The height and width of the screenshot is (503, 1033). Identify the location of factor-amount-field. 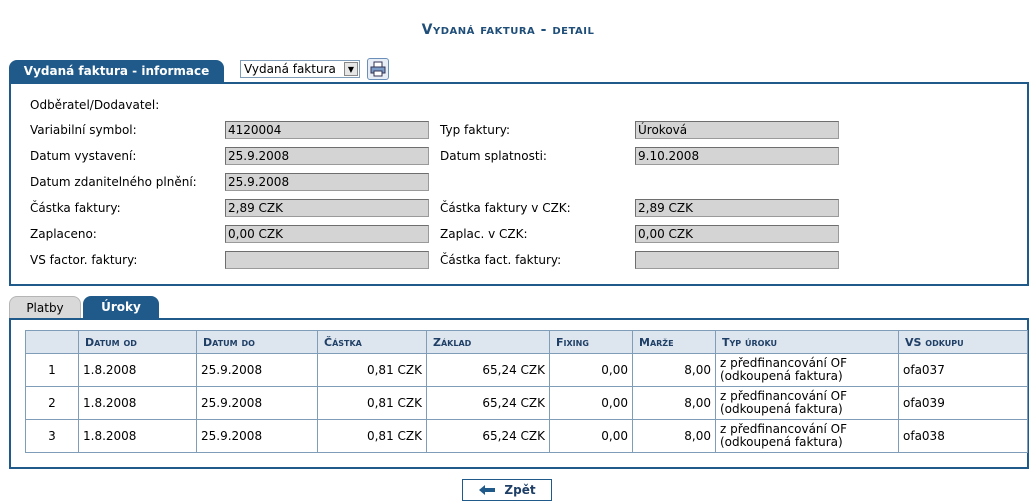
(737, 260).